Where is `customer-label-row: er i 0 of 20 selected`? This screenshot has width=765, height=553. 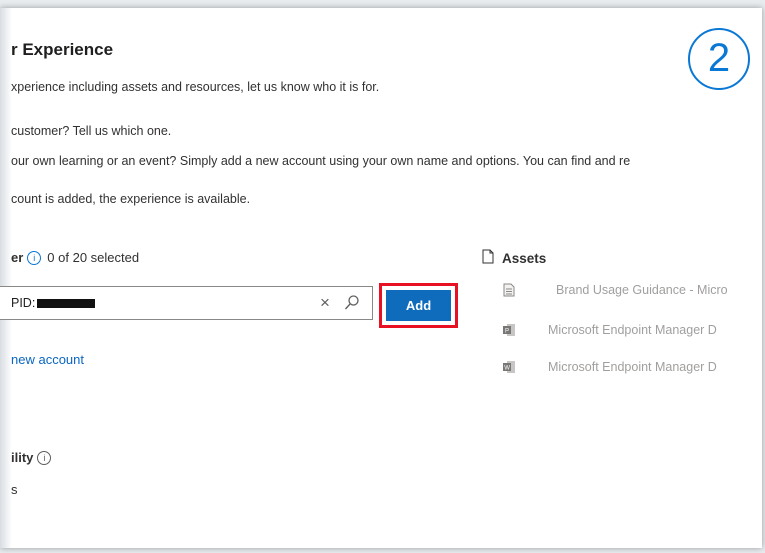
customer-label-row: er i 0 of 20 selected is located at coordinates (75, 257).